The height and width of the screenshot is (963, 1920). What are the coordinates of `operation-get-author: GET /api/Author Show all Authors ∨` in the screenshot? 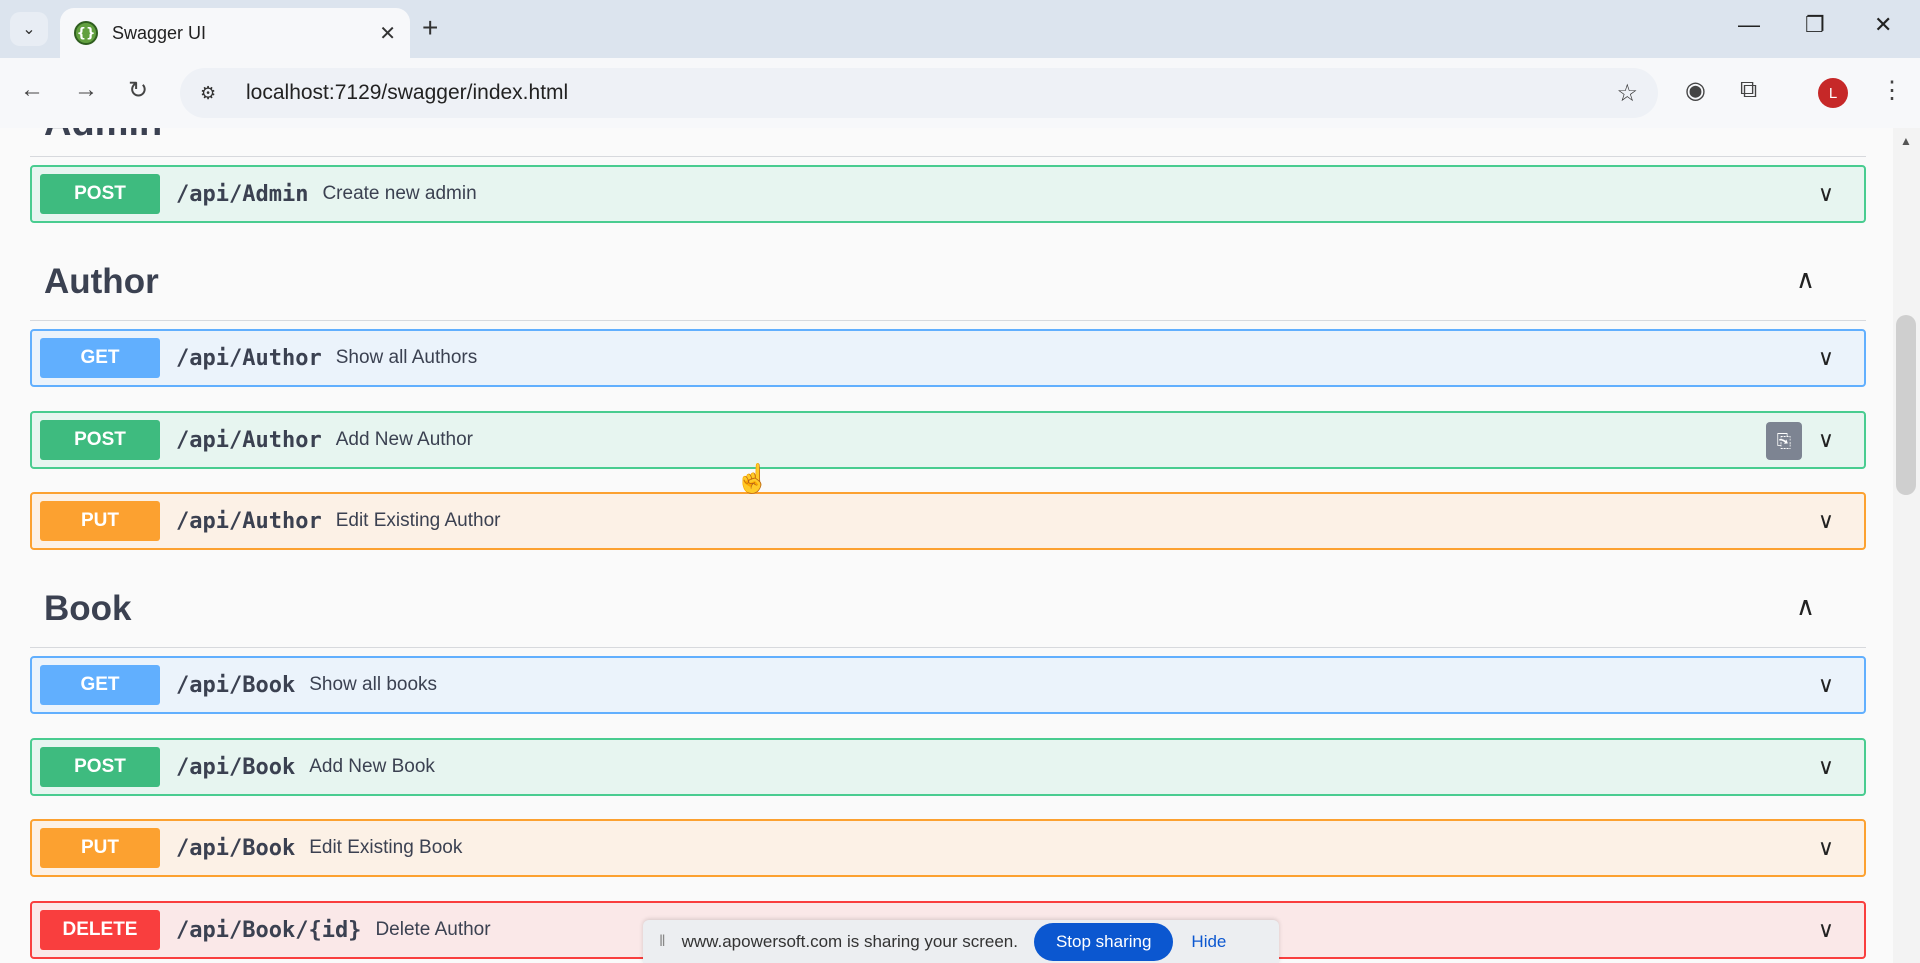 It's located at (948, 358).